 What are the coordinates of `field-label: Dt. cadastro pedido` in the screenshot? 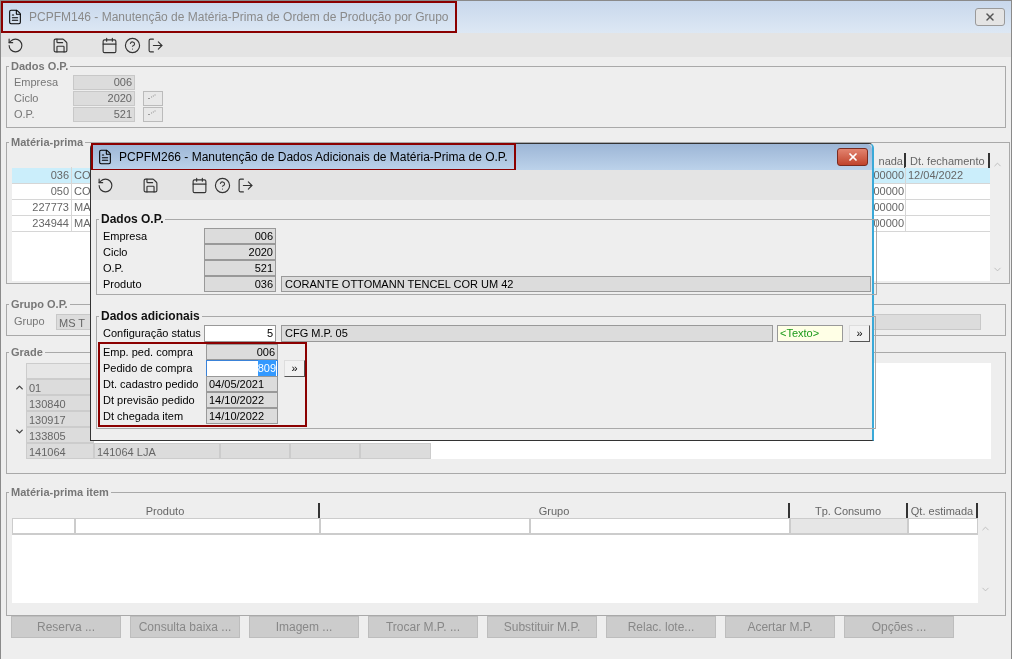 It's located at (151, 384).